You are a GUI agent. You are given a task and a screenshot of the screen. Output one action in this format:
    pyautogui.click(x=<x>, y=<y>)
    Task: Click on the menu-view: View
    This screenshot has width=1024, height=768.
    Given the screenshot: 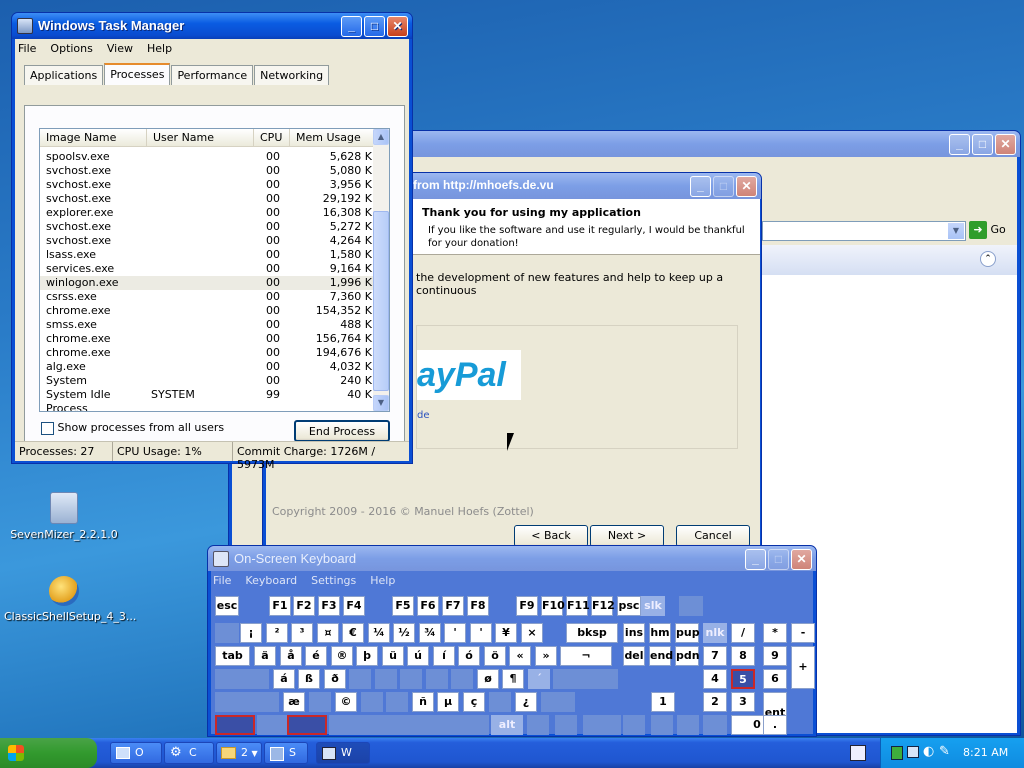 What is the action you would take?
    pyautogui.click(x=120, y=49)
    